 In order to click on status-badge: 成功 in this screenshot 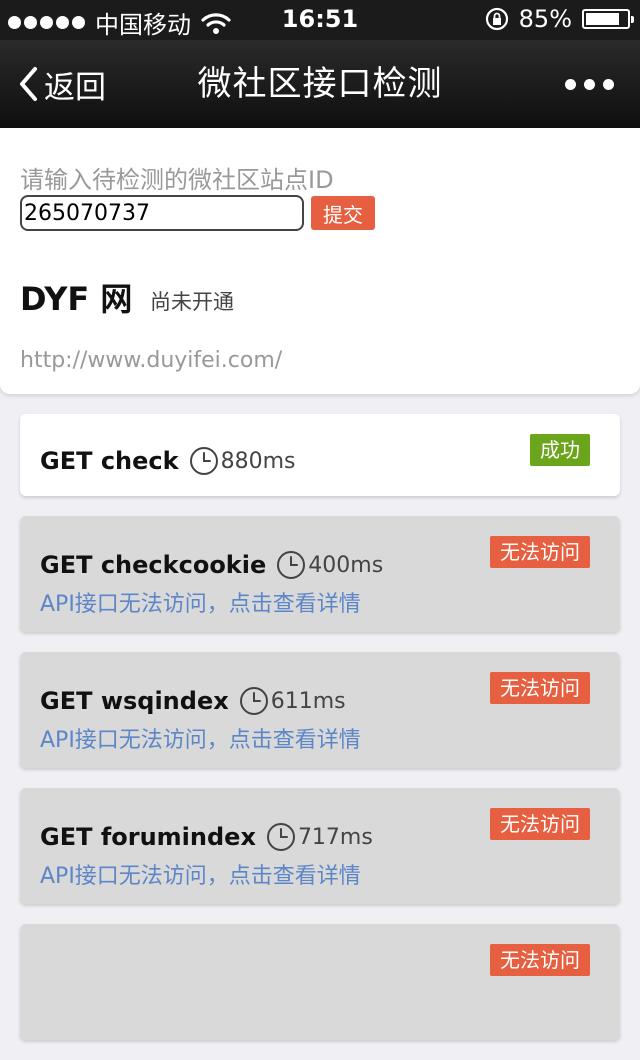, I will do `click(560, 450)`.